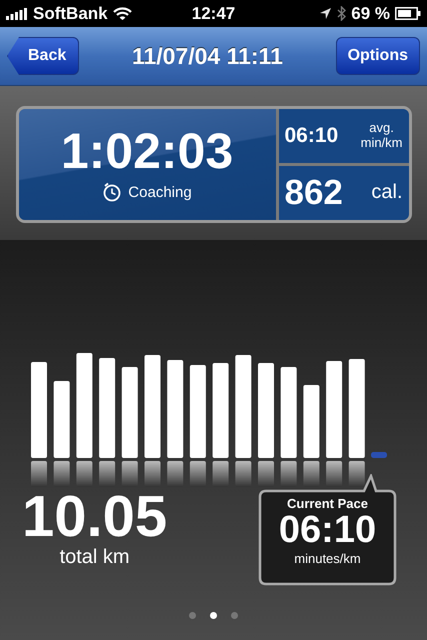 This screenshot has width=427, height=640. I want to click on avg-label: avg., so click(381, 128).